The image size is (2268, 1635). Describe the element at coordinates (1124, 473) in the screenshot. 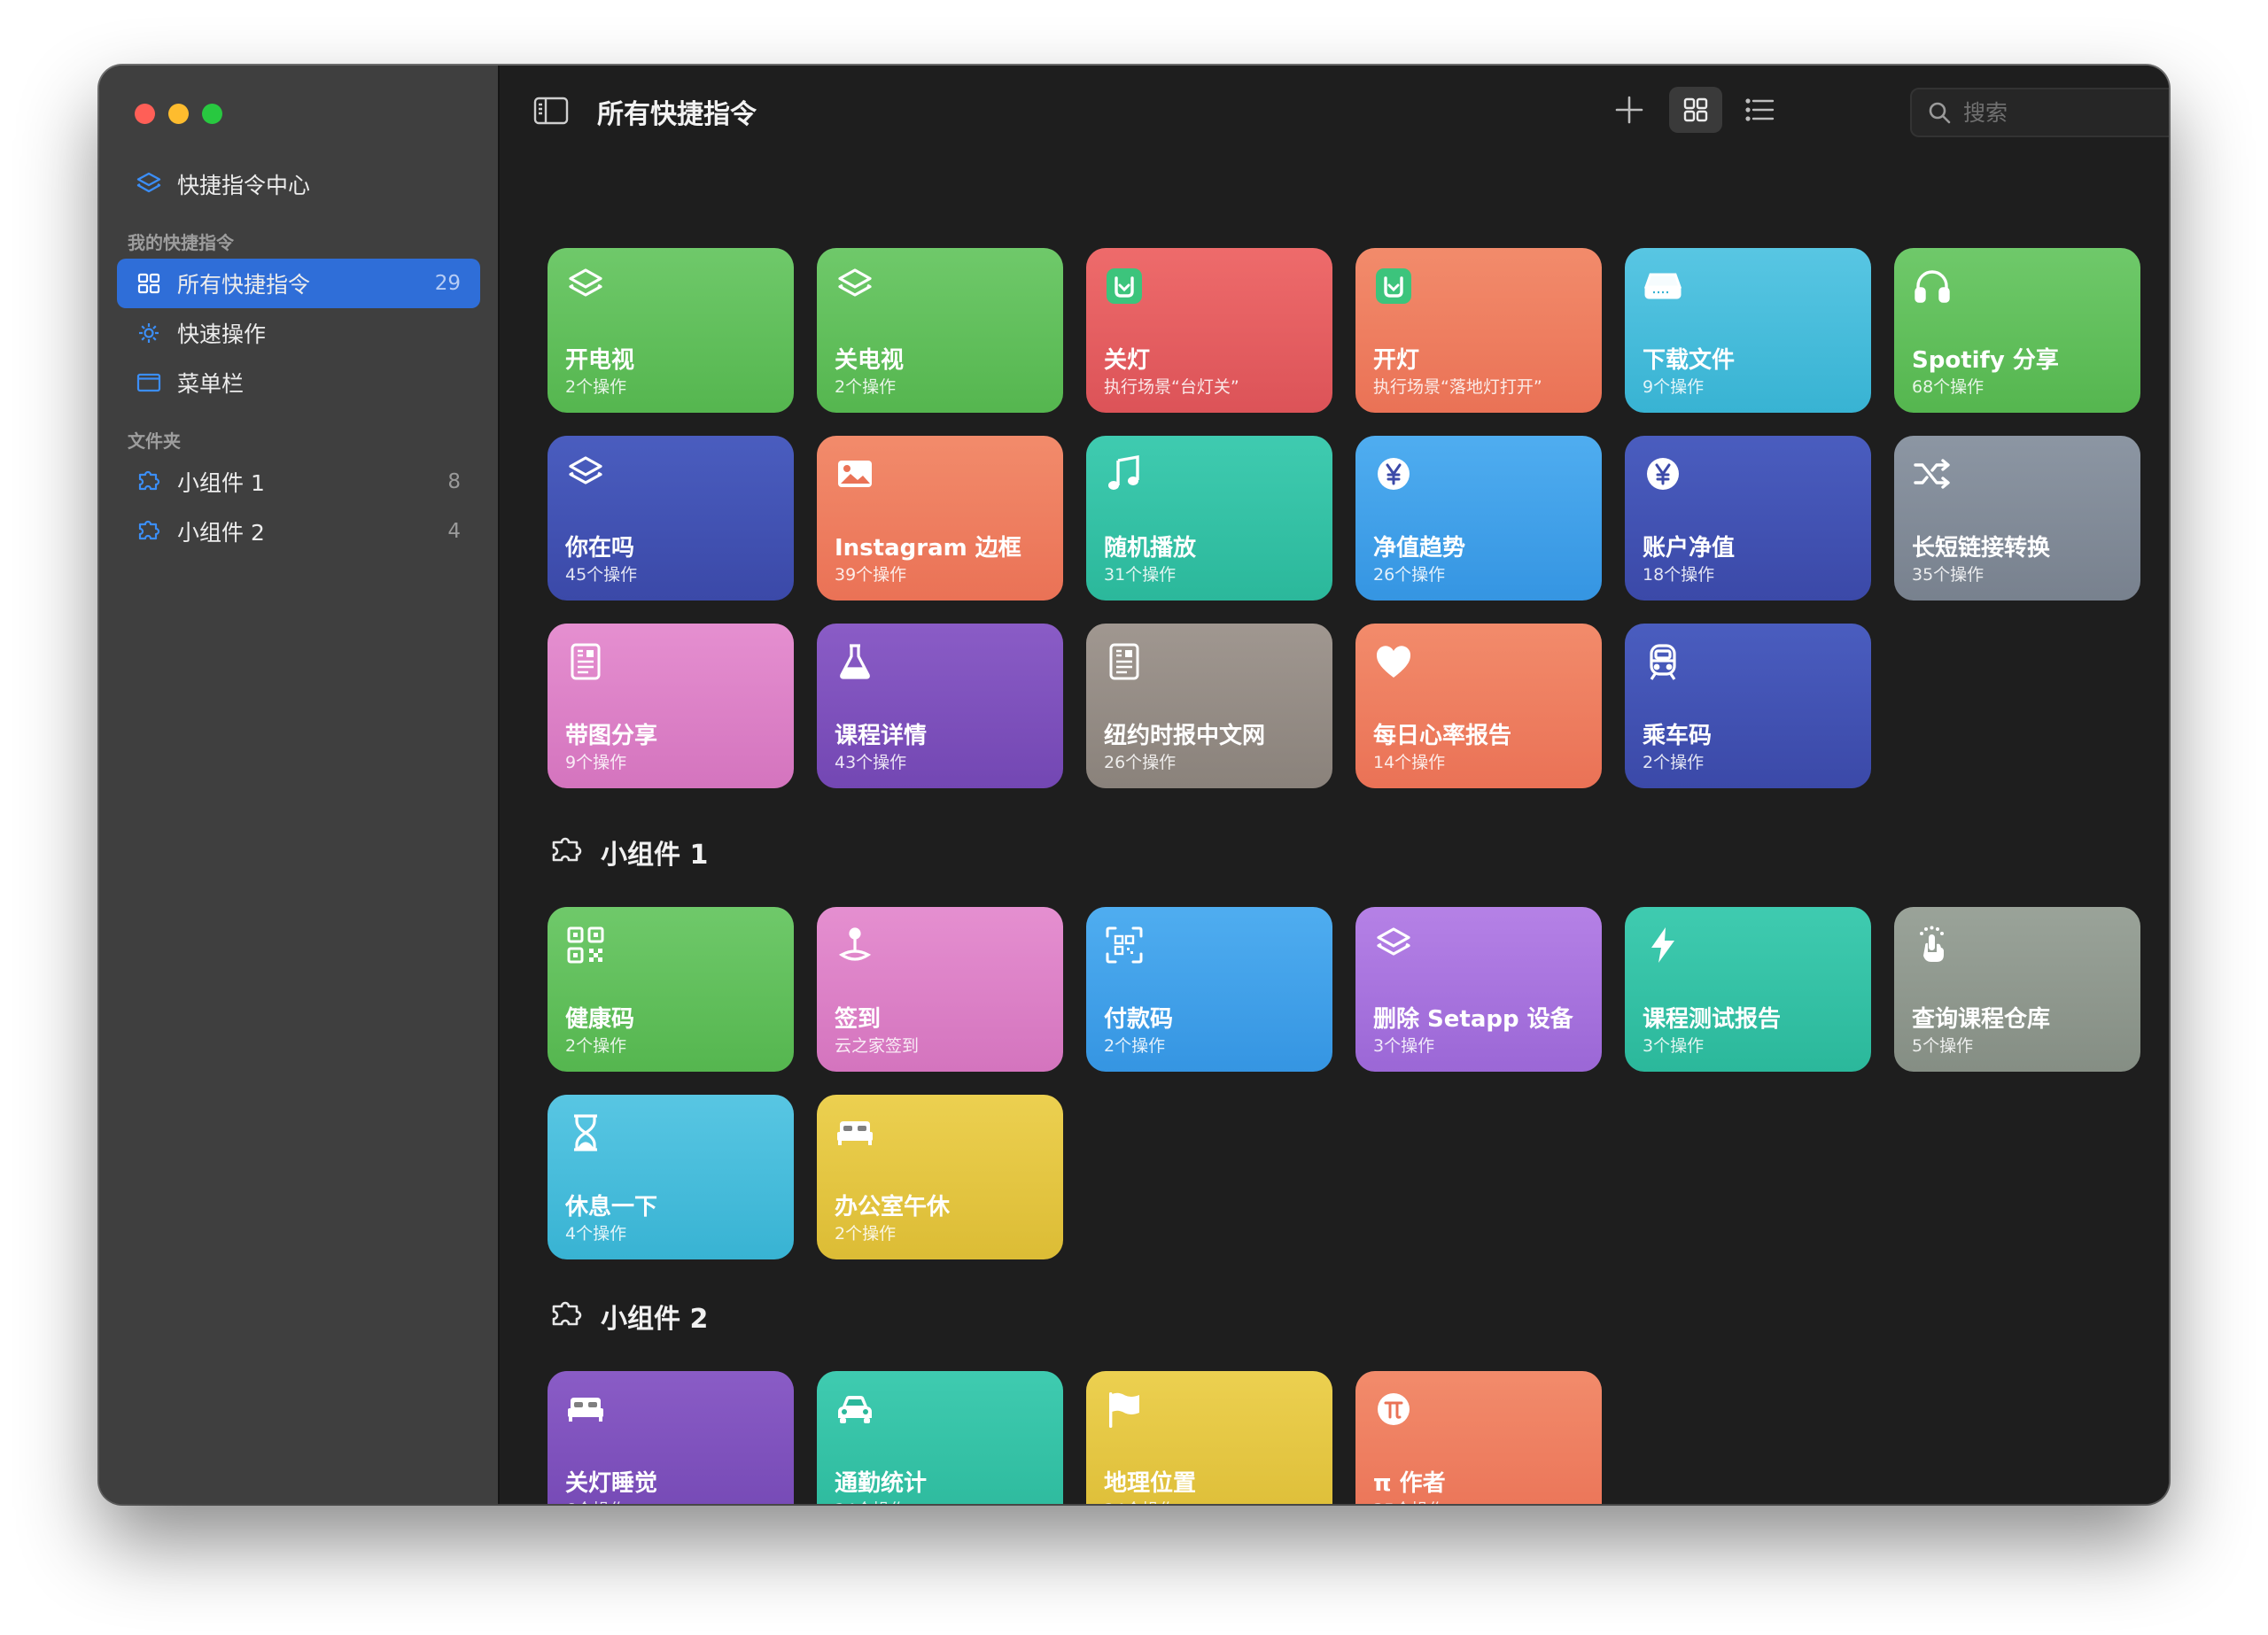

I see `music-note-icon` at that location.